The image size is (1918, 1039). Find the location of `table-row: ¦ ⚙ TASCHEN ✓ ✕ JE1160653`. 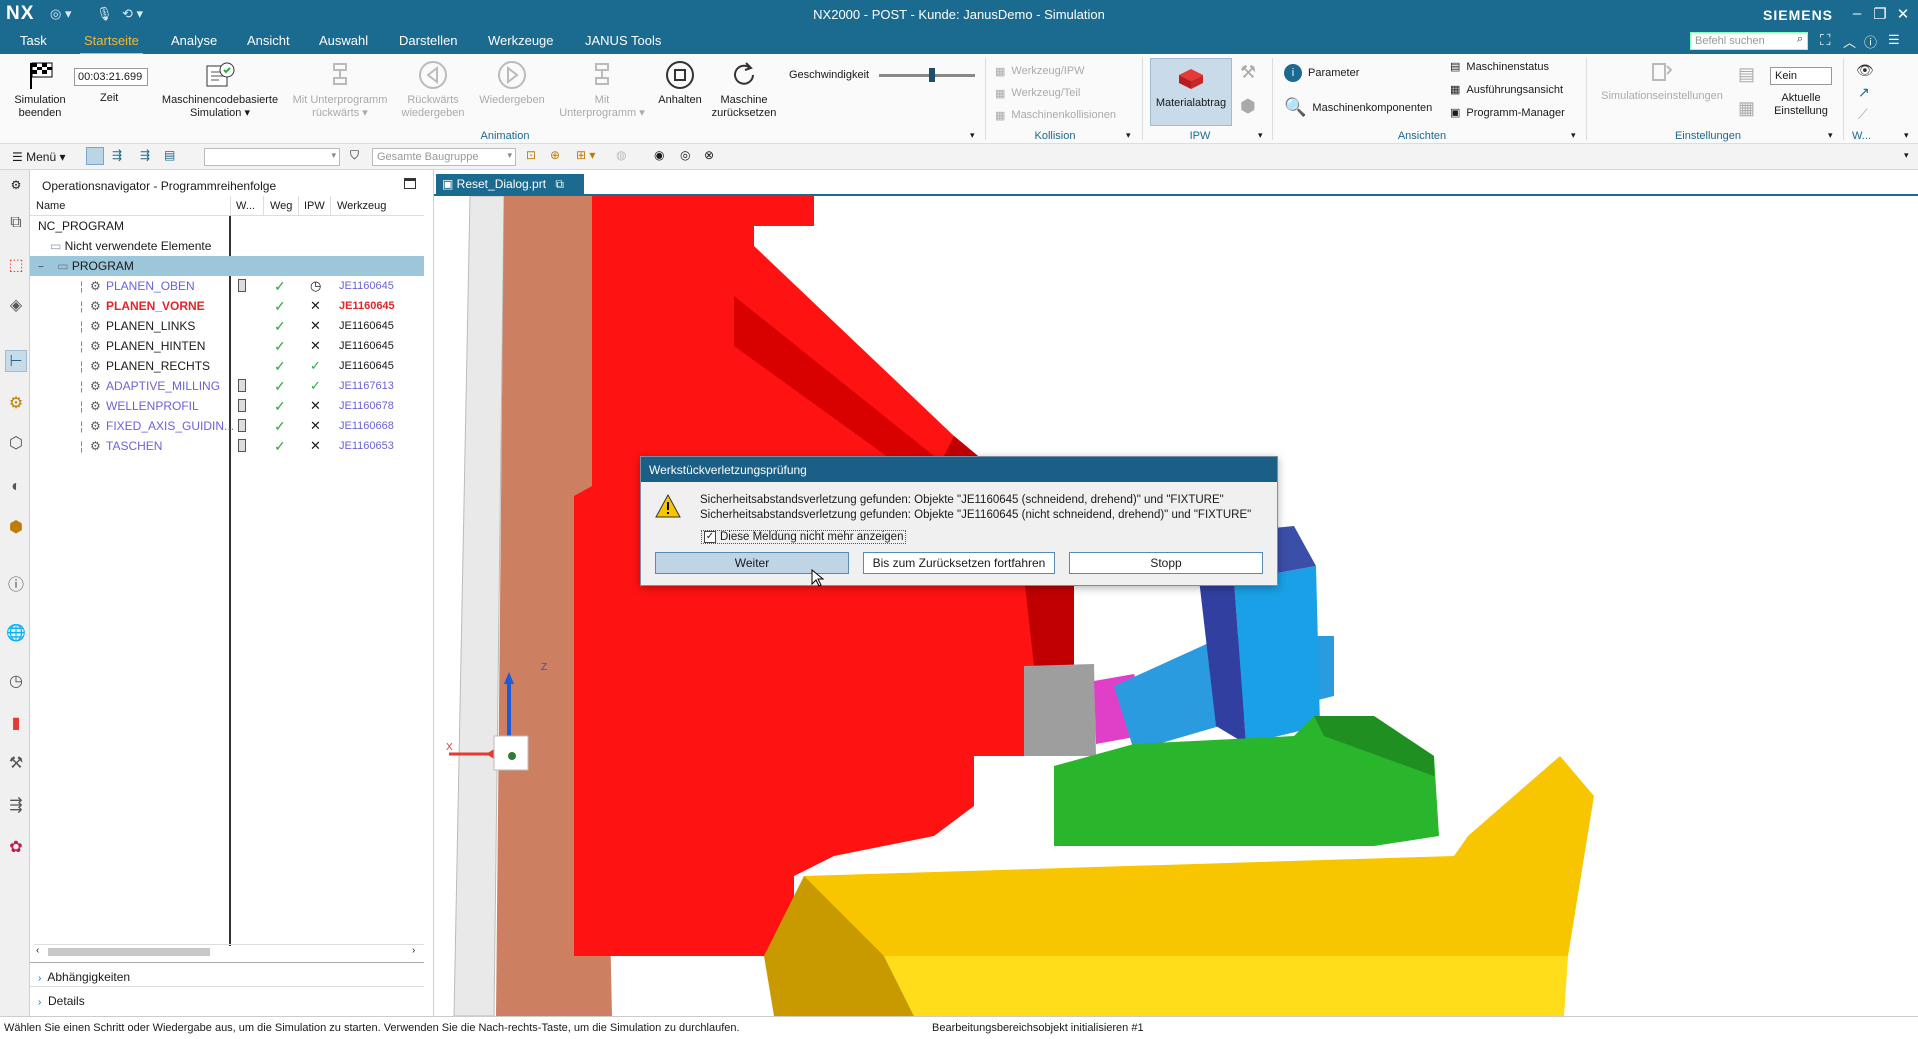

table-row: ¦ ⚙ TASCHEN ✓ ✕ JE1160653 is located at coordinates (227, 446).